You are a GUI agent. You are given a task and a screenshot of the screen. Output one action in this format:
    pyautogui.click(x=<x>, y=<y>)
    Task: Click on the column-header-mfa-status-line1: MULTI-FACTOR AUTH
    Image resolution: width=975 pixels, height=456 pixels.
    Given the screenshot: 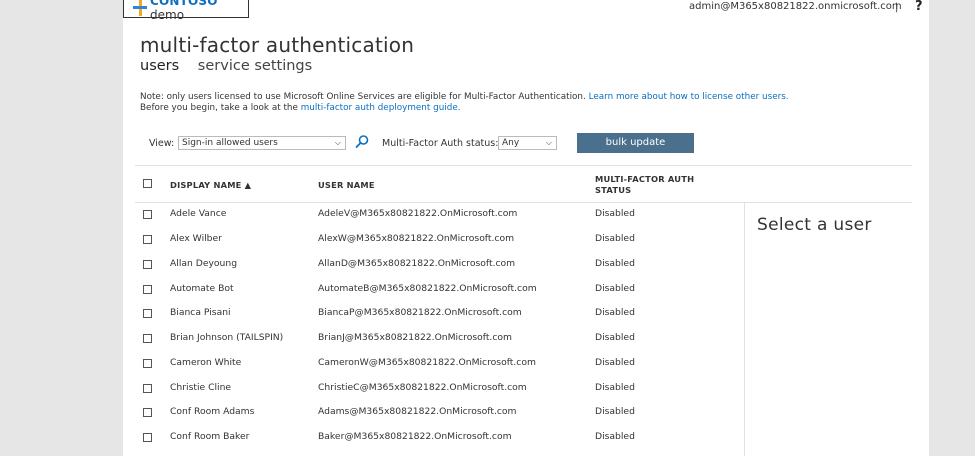 What is the action you would take?
    pyautogui.click(x=645, y=179)
    